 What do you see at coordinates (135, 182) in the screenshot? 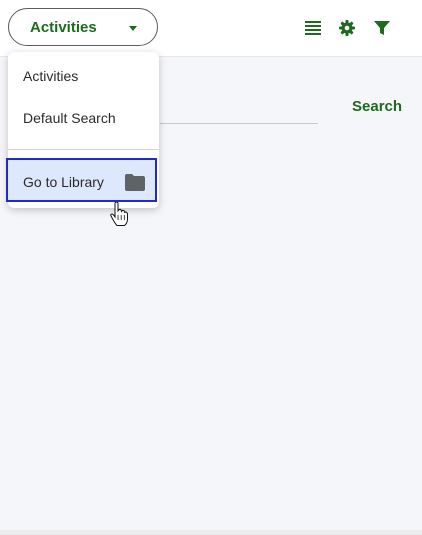
I see `folder-icon` at bounding box center [135, 182].